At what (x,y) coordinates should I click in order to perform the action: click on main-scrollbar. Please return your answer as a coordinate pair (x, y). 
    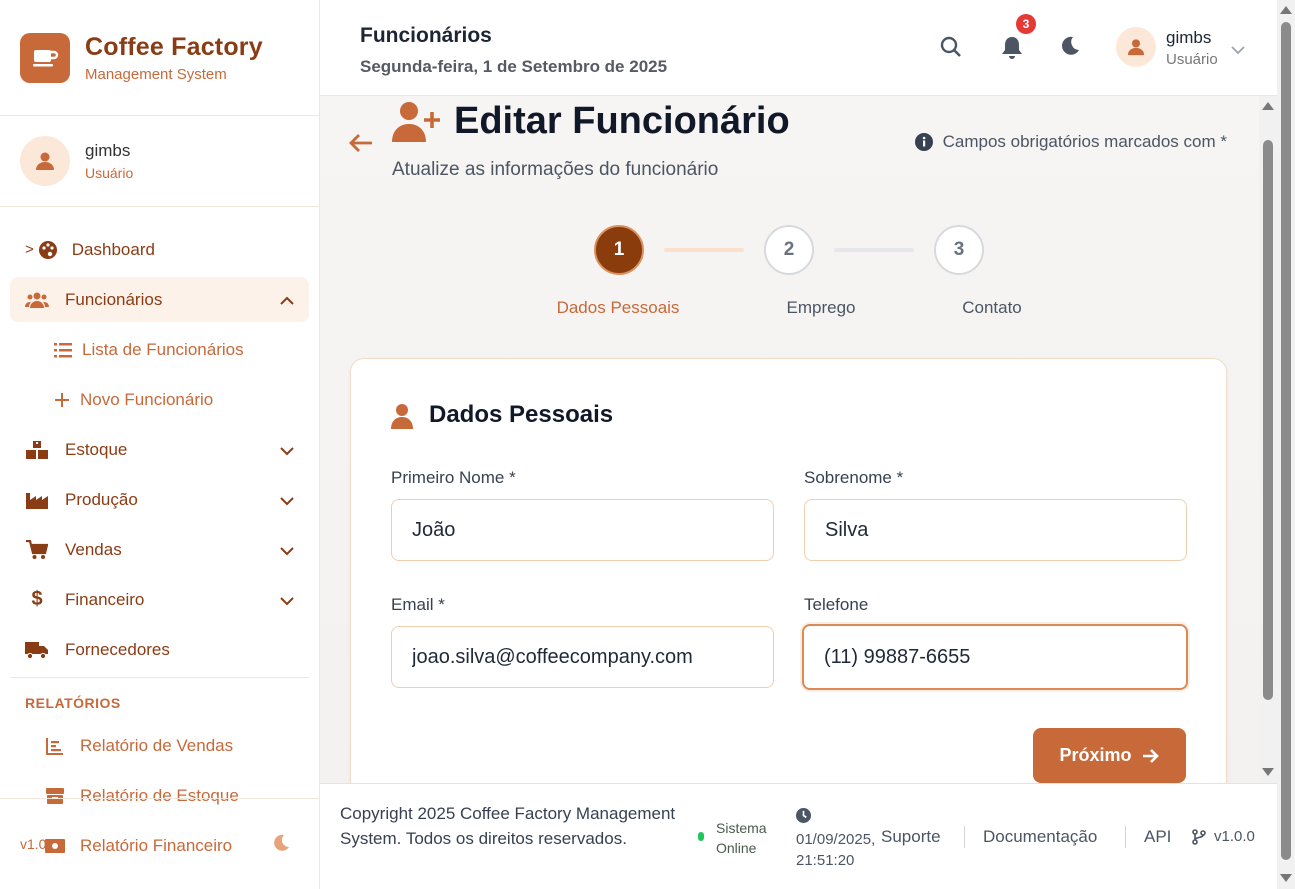
    Looking at the image, I should click on (1268, 439).